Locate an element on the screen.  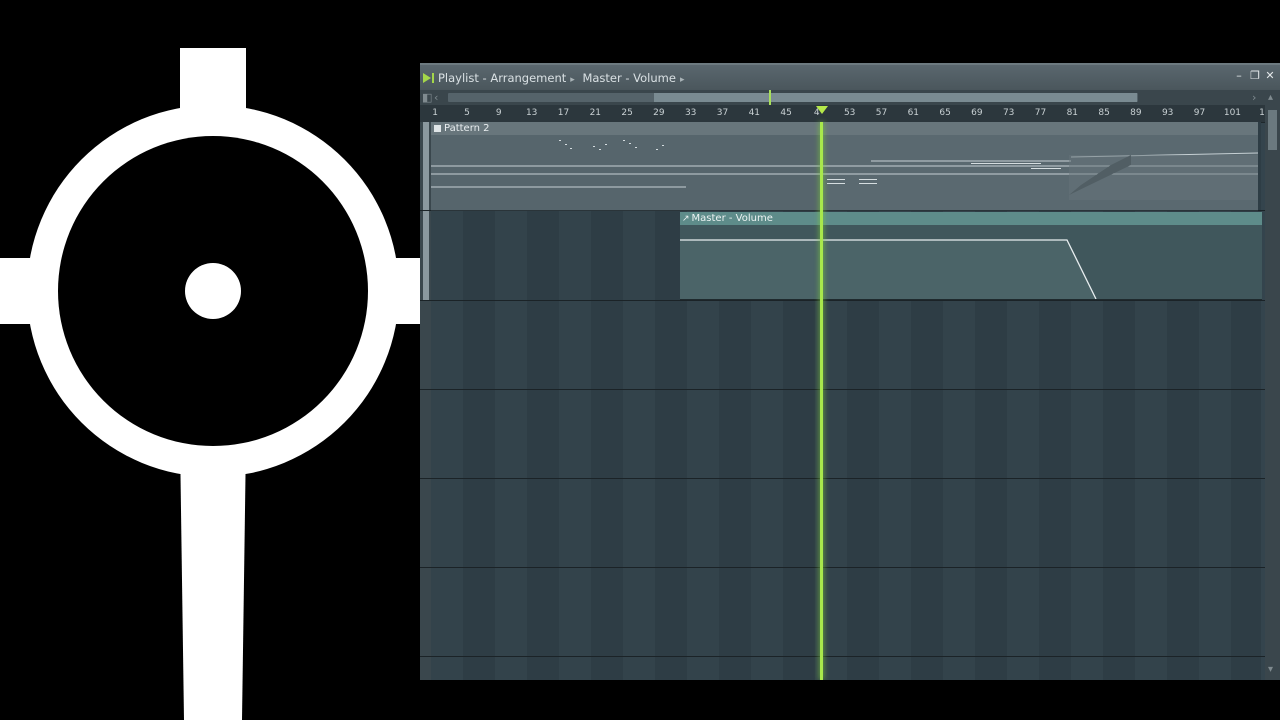
vertical-scroll-thumb is located at coordinates (1272, 130).